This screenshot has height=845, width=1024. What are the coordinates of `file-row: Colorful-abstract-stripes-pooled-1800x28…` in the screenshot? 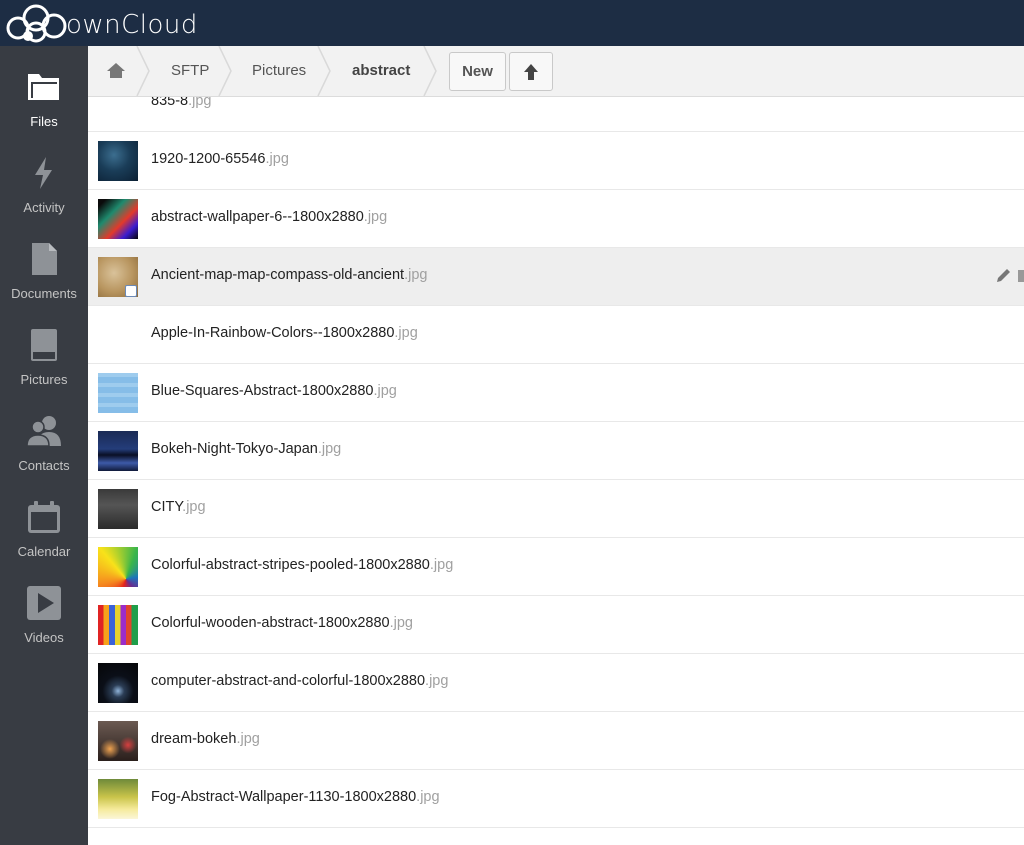 It's located at (556, 567).